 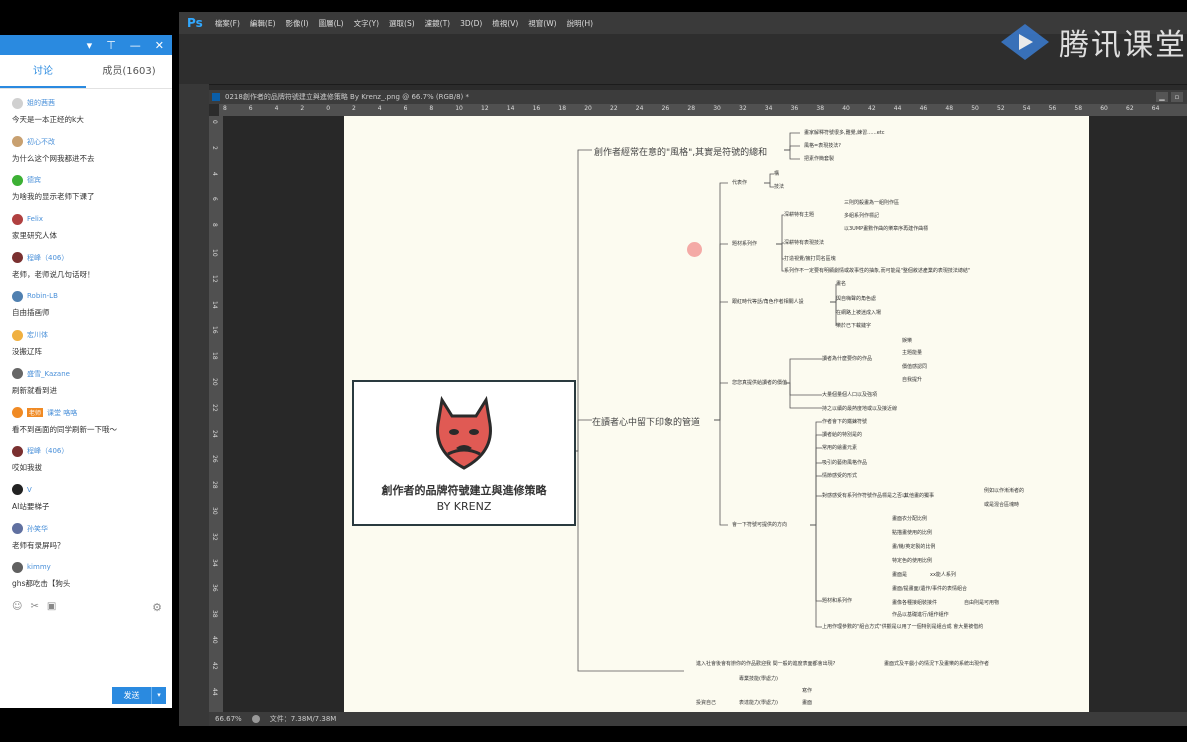 I want to click on mindmap-node: 深耕特有主題, so click(x=799, y=215).